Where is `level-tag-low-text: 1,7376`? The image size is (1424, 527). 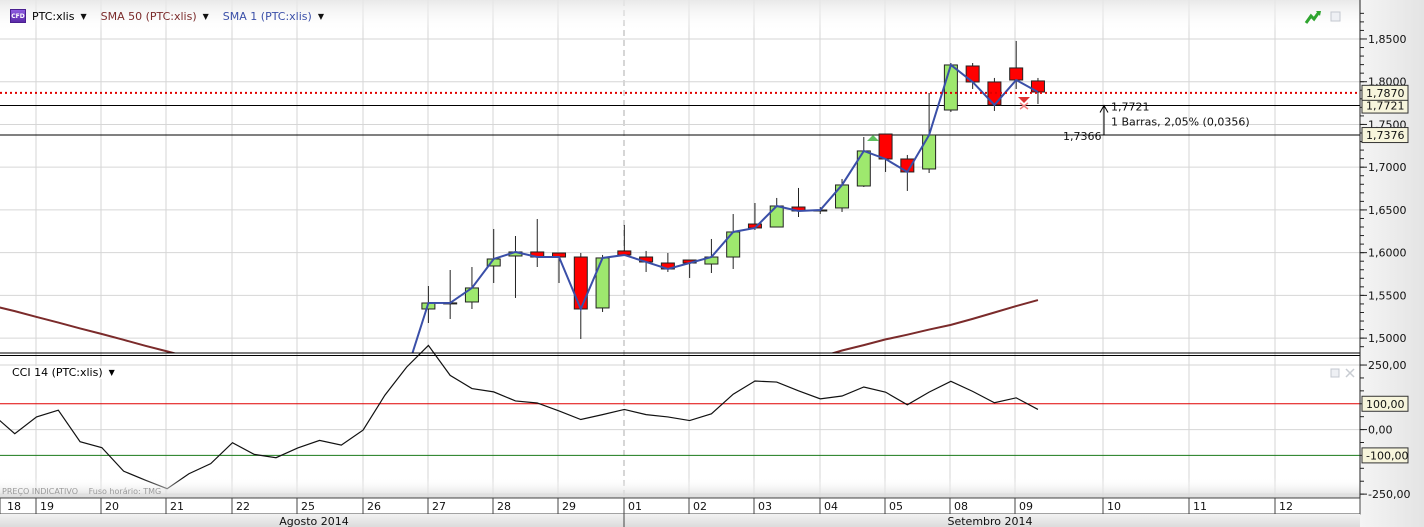
level-tag-low-text: 1,7376 is located at coordinates (1385, 135).